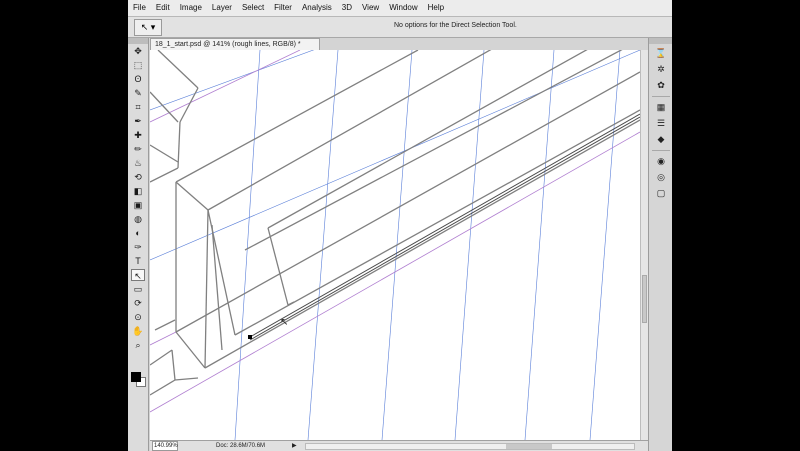 This screenshot has width=800, height=451. I want to click on menu-view: View, so click(370, 8).